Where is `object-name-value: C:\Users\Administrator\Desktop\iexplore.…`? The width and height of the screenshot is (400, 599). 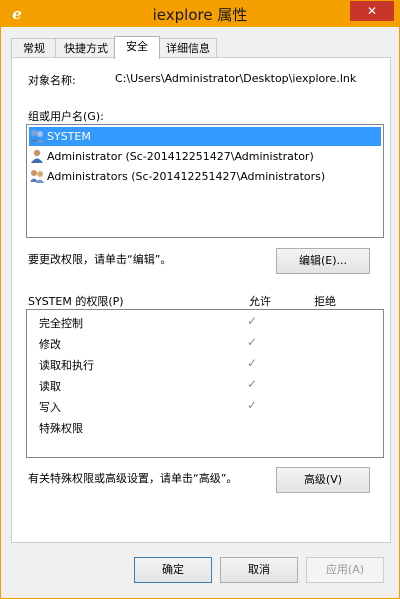 object-name-value: C:\Users\Administrator\Desktop\iexplore.… is located at coordinates (236, 78).